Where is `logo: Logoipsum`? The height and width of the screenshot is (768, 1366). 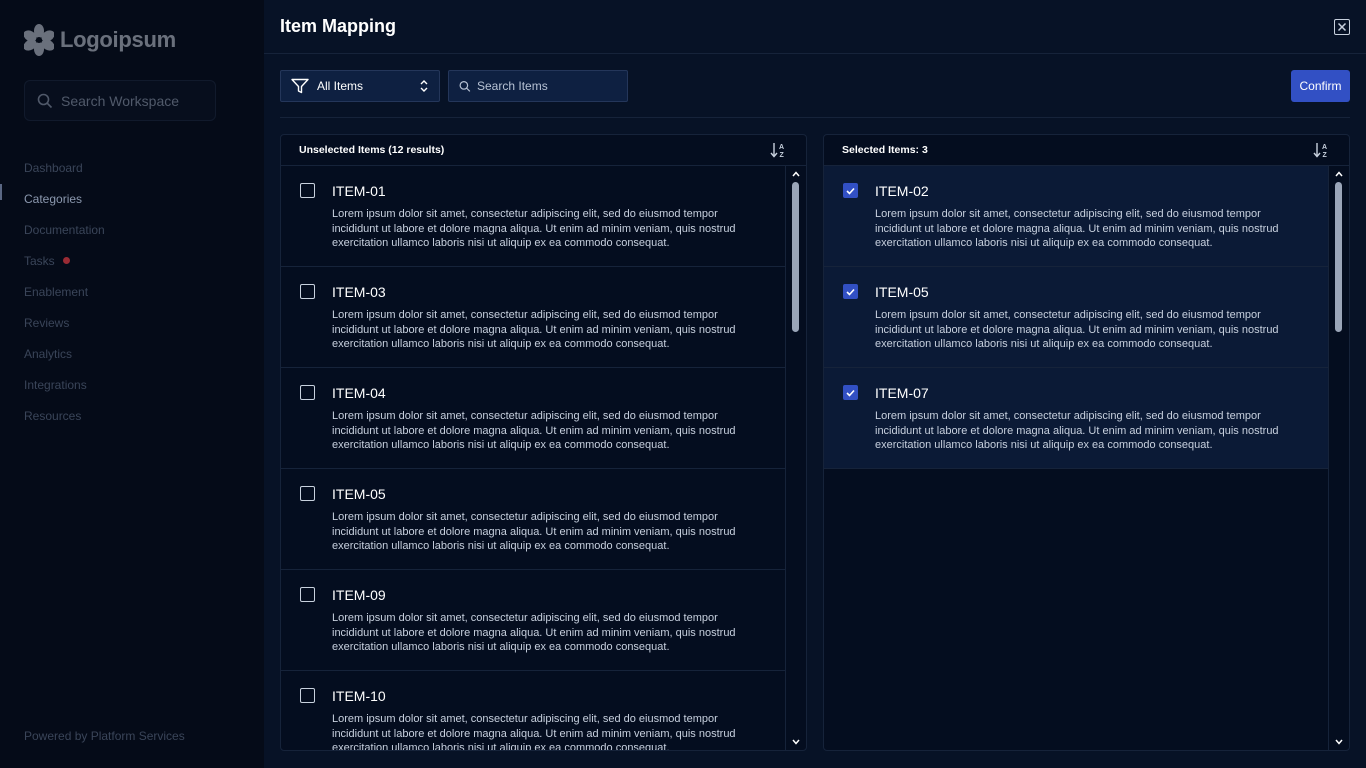 logo: Logoipsum is located at coordinates (100, 40).